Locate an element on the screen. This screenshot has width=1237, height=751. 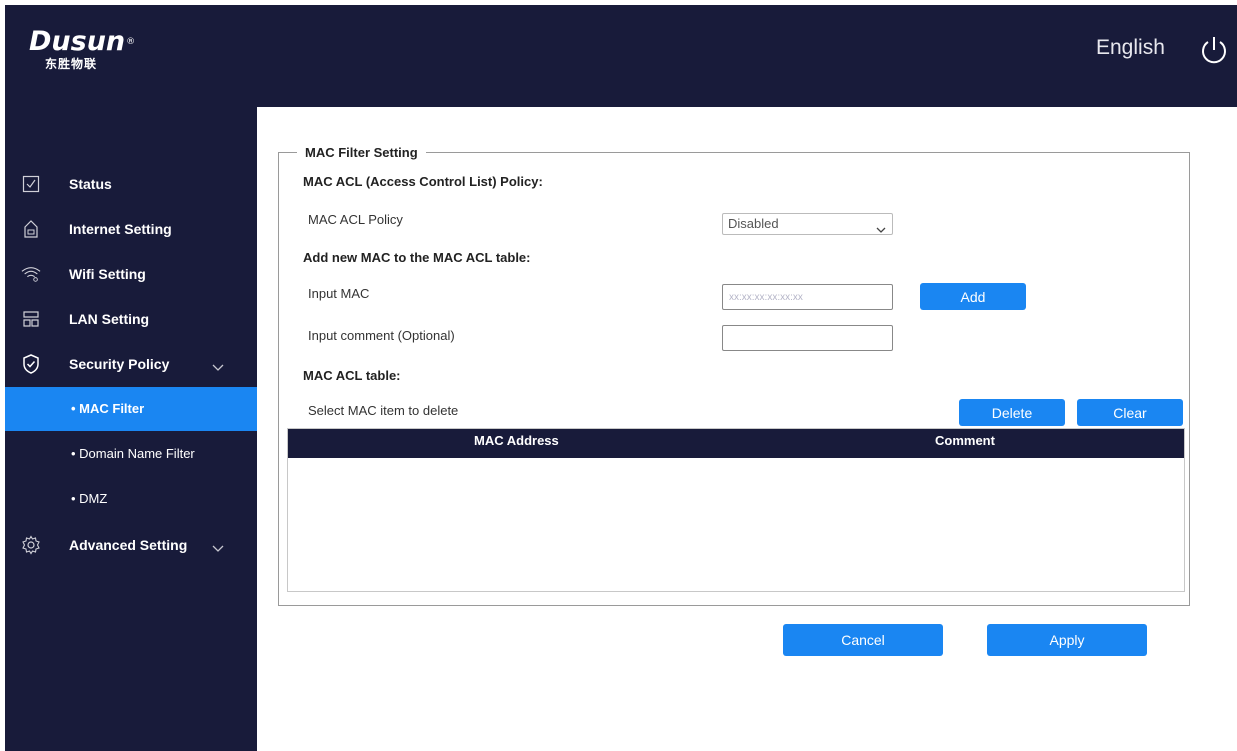
sidebar-item-lan-setting: LAN Setting is located at coordinates (131, 319).